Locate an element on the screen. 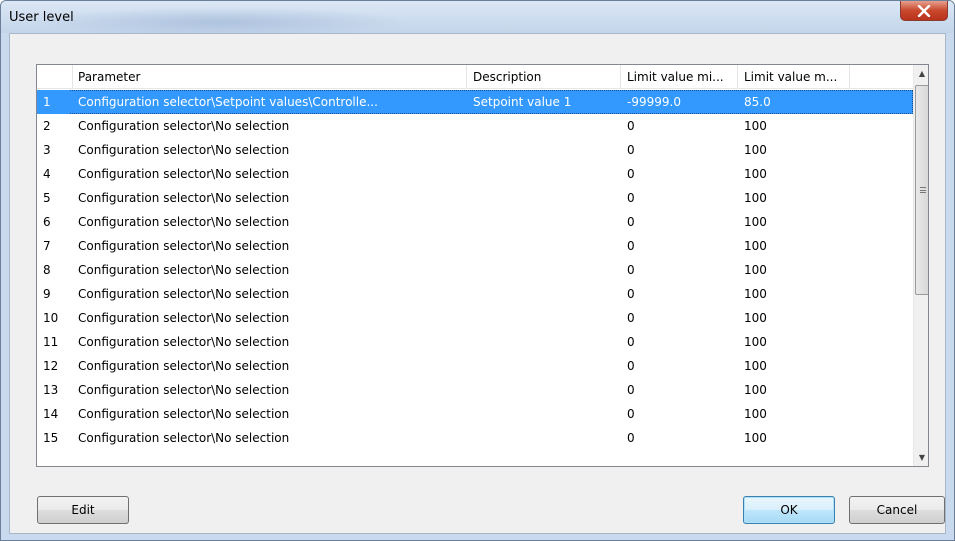  column-header-description: Description is located at coordinates (544, 77).